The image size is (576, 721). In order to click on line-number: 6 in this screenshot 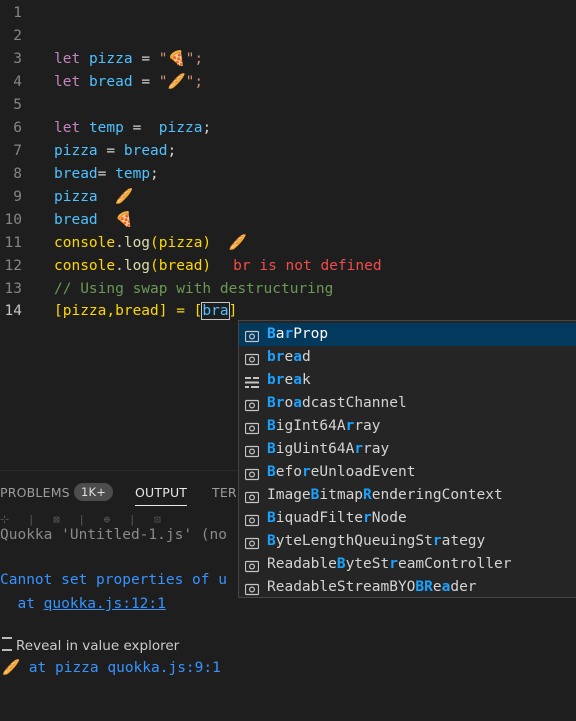, I will do `click(17, 128)`.